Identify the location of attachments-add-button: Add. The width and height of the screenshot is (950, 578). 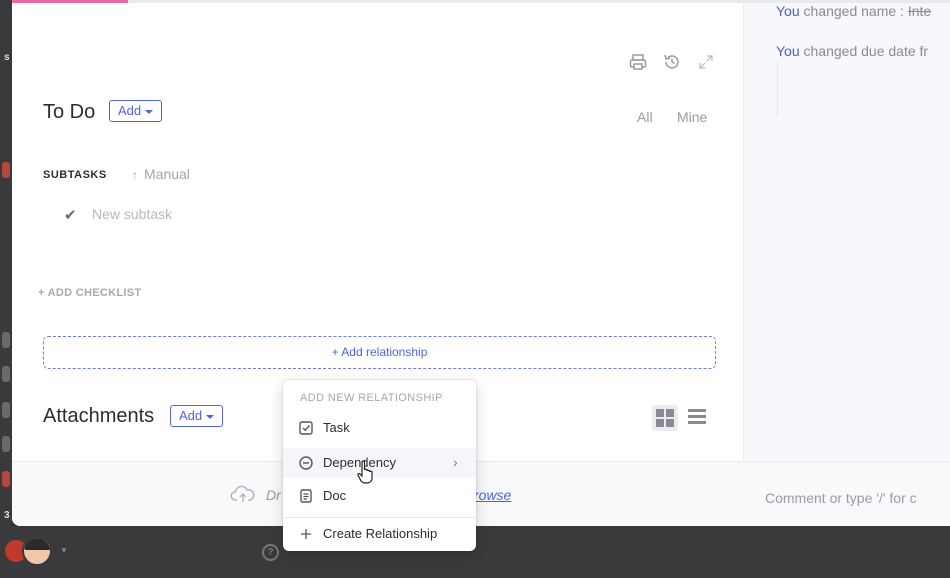
(197, 416).